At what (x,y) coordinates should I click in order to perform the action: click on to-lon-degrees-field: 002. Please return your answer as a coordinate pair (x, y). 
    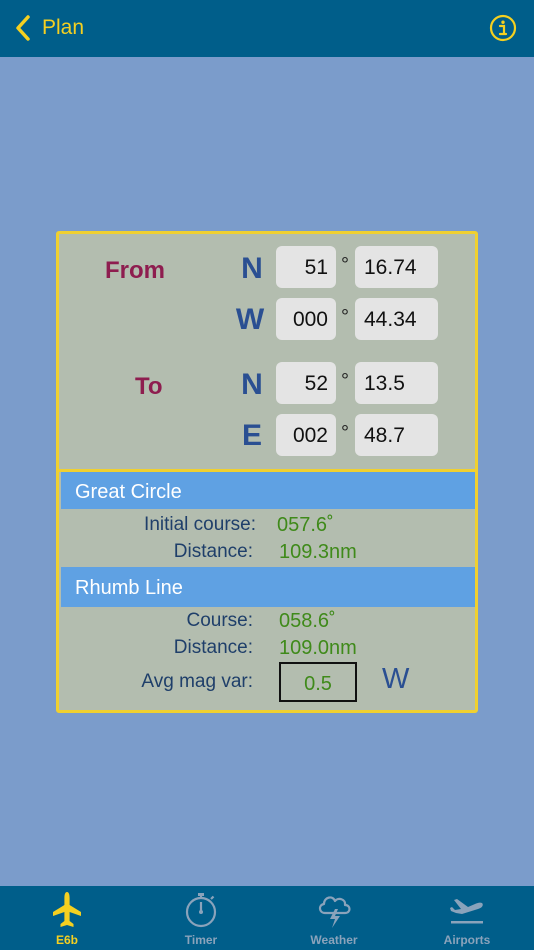
    Looking at the image, I should click on (306, 435).